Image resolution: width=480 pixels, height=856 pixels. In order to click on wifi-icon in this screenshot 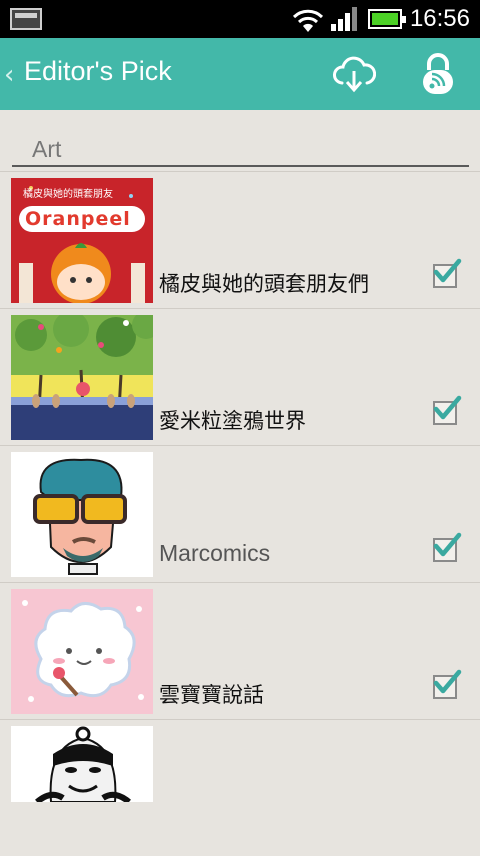, I will do `click(308, 20)`.